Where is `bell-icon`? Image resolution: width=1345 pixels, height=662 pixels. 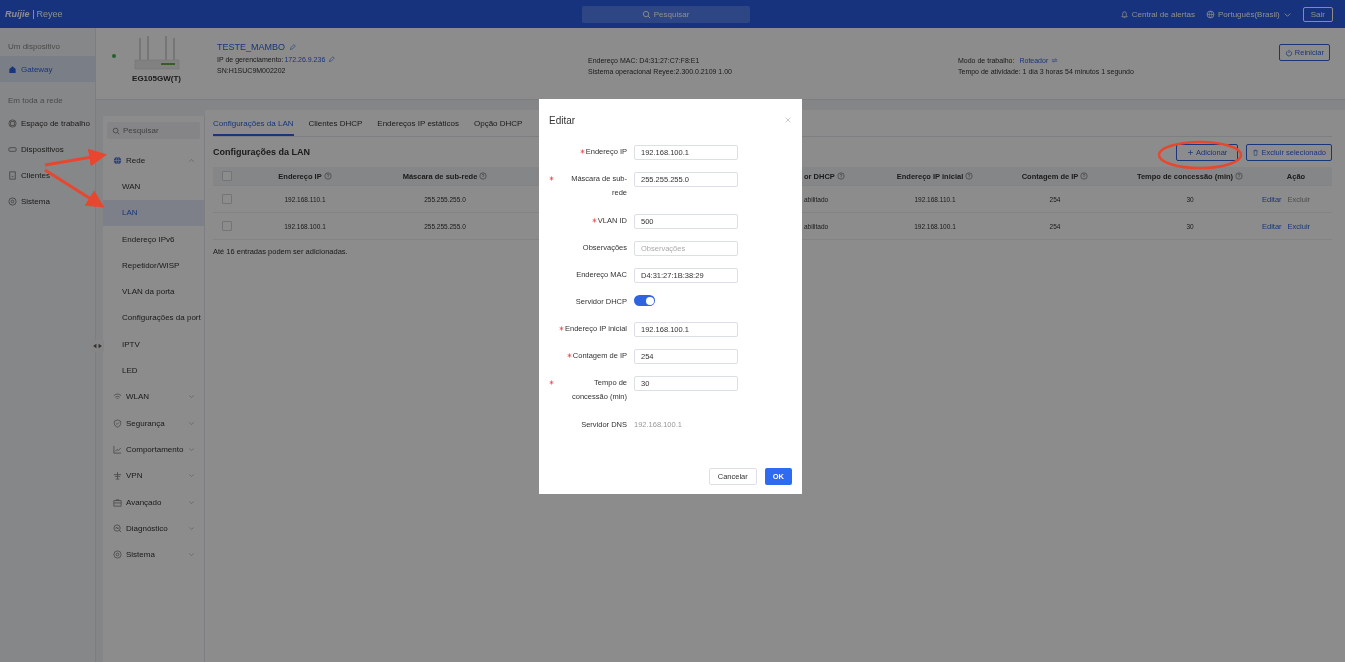 bell-icon is located at coordinates (1124, 14).